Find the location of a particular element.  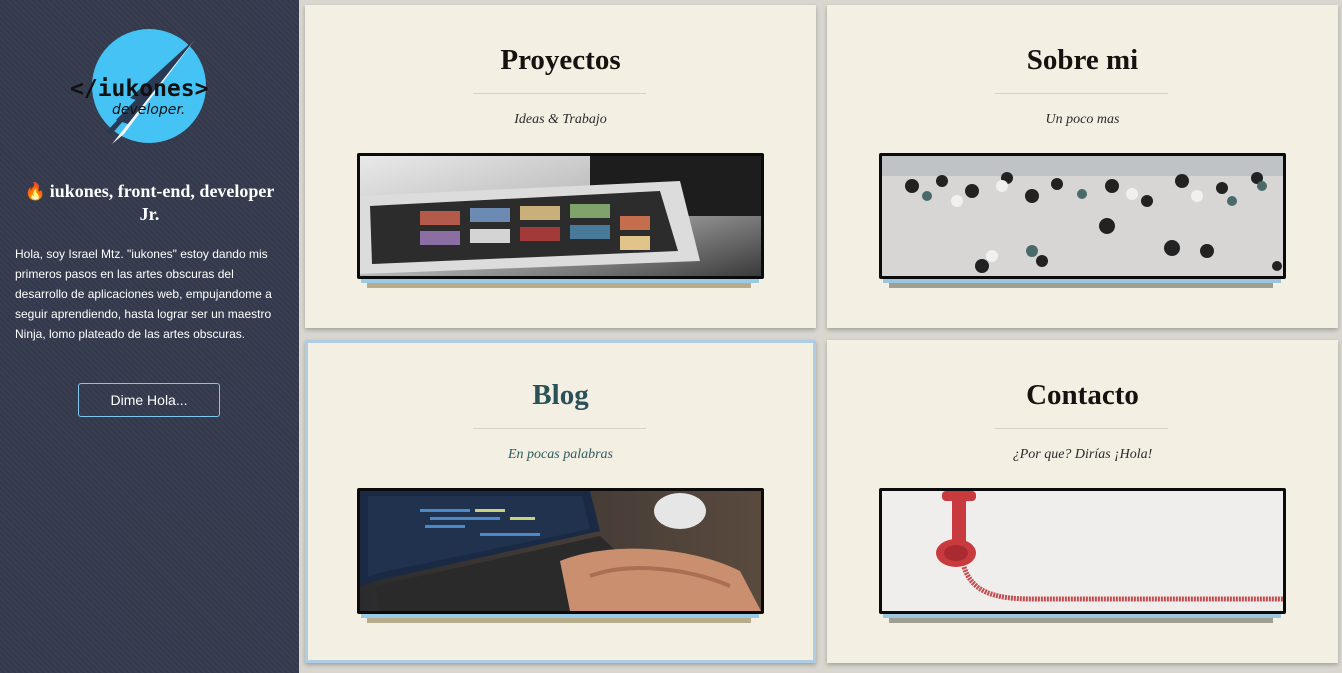

sidebar-title-text: iukones, front-end, developer Jr. is located at coordinates (162, 202).